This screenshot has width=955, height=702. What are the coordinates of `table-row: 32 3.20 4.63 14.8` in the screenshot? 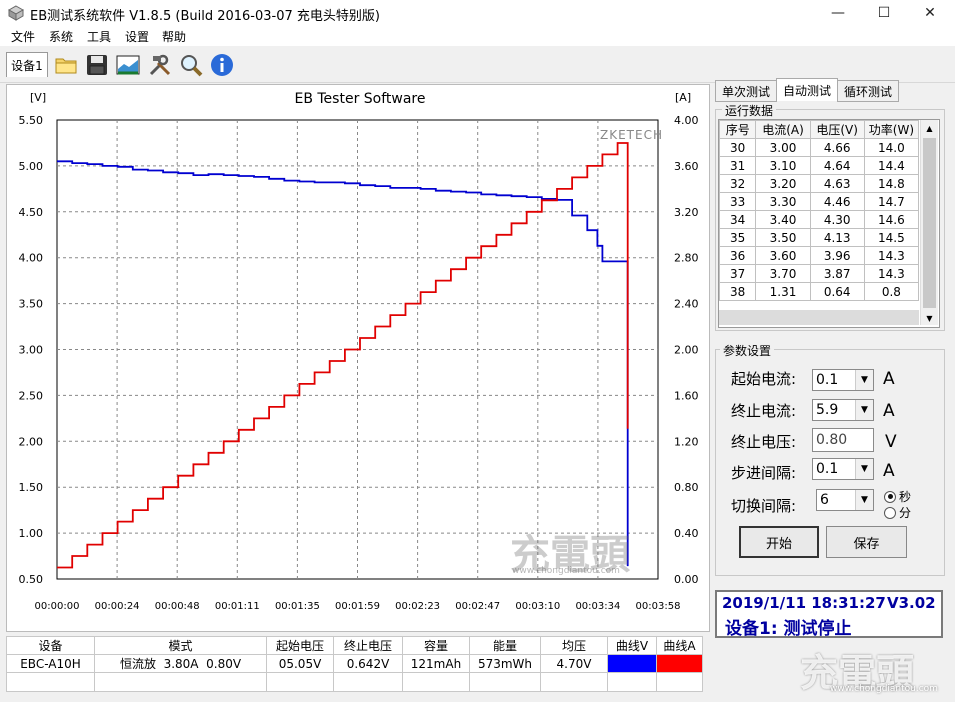 It's located at (819, 183).